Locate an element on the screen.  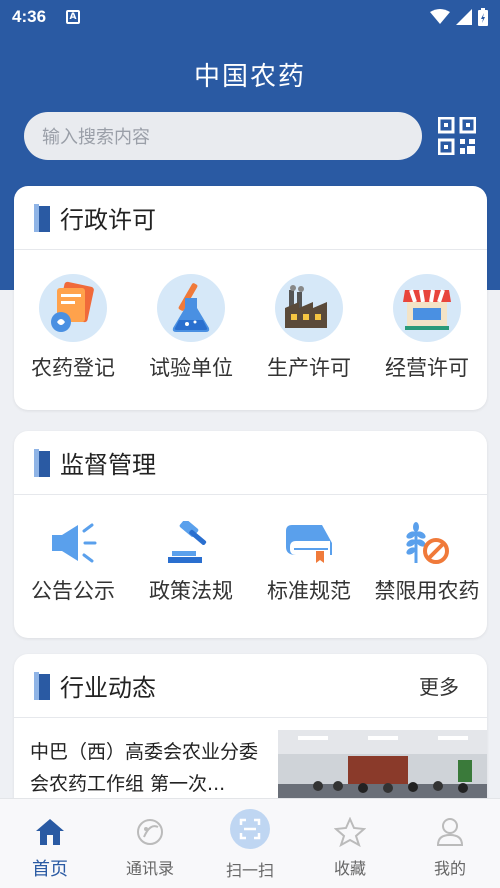
tab-home: 首页 is located at coordinates (50, 843).